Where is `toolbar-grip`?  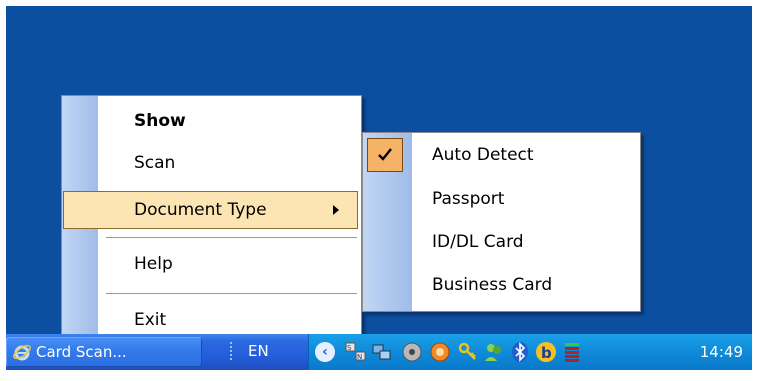 toolbar-grip is located at coordinates (232, 352).